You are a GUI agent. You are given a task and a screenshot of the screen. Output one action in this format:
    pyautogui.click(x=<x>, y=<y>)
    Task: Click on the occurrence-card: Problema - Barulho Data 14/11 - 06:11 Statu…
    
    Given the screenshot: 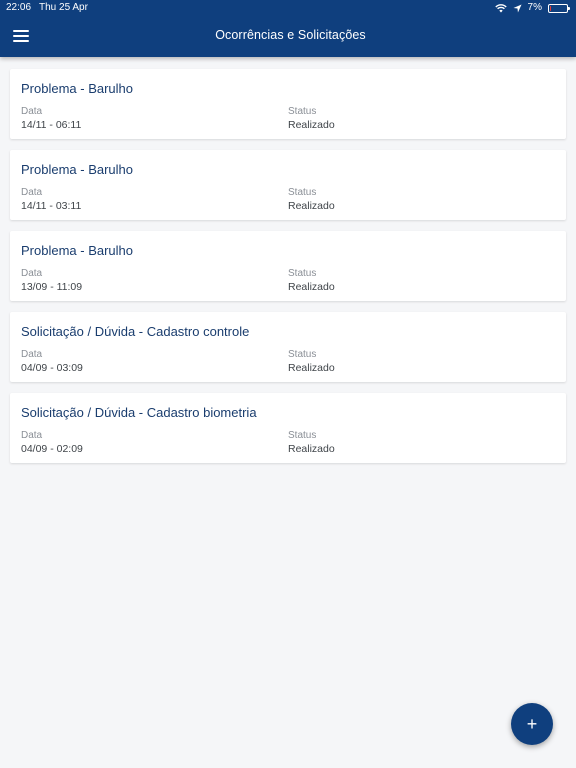 What is the action you would take?
    pyautogui.click(x=288, y=104)
    